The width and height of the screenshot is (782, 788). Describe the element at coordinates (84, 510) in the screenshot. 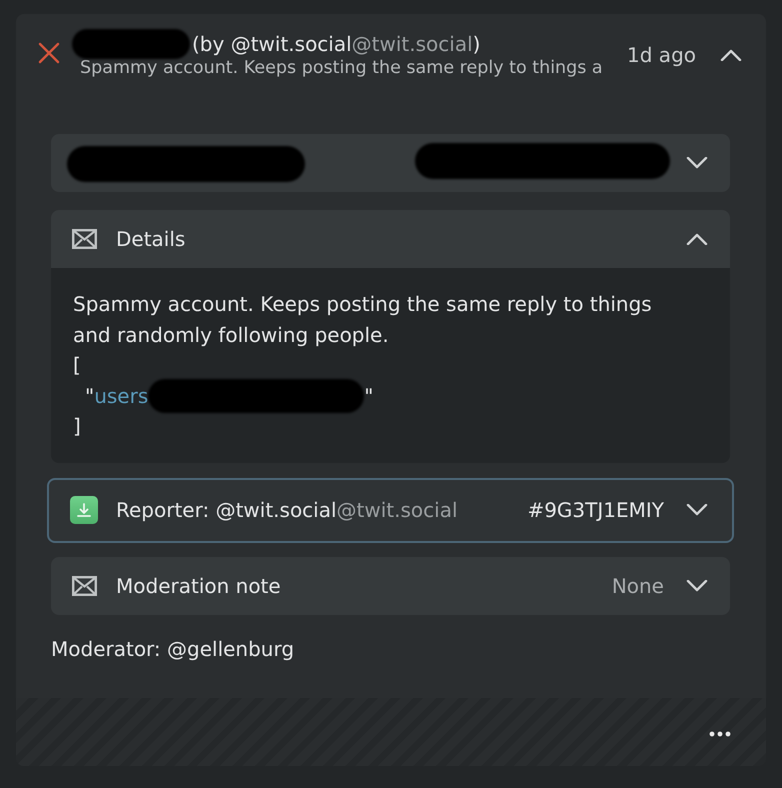

I see `download-icon` at that location.